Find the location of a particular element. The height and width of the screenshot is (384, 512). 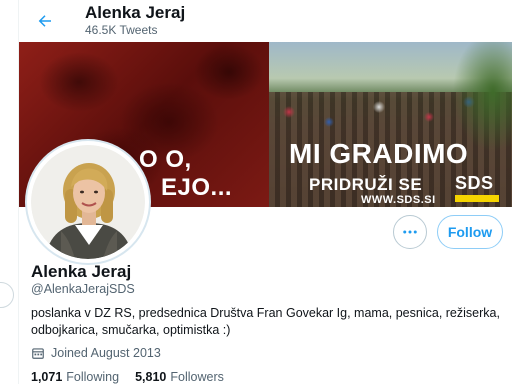

banner-subtitle: PRIDRUŽI SE is located at coordinates (366, 184).